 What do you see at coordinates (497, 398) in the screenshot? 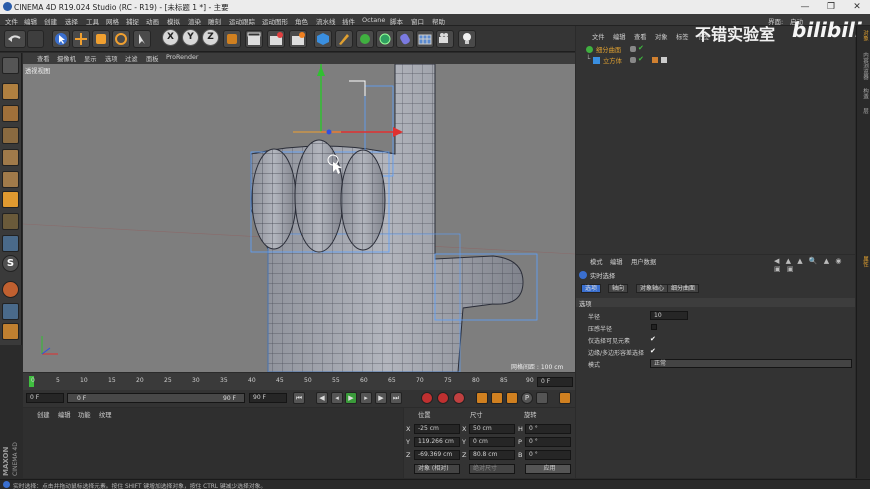
I see `record-scale-button` at bounding box center [497, 398].